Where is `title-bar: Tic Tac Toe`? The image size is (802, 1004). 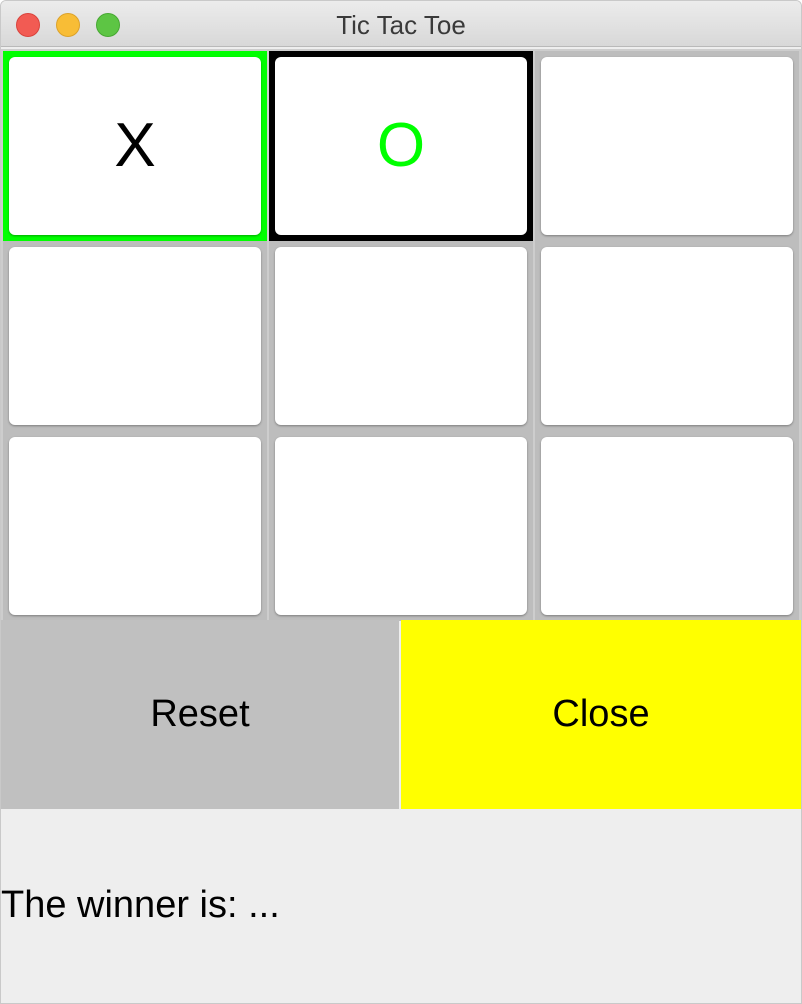
title-bar: Tic Tac Toe is located at coordinates (401, 24).